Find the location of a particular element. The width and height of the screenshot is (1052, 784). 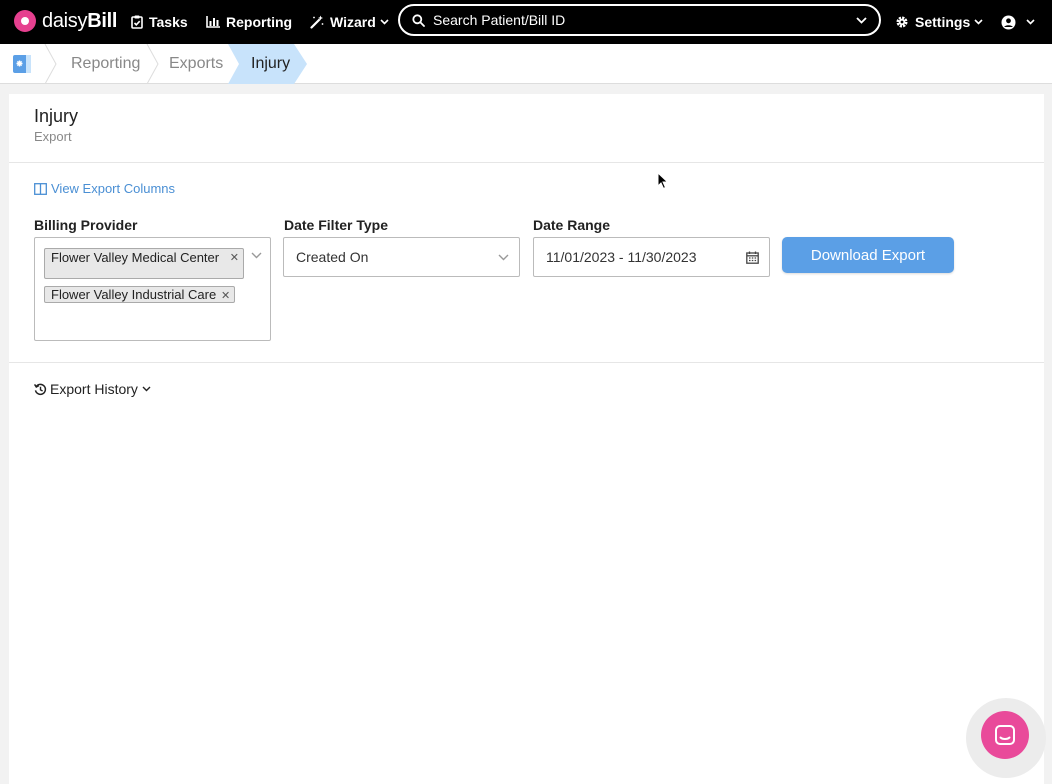

date-range-value: 11/01/2023 - 11/30/2023 is located at coordinates (621, 257).